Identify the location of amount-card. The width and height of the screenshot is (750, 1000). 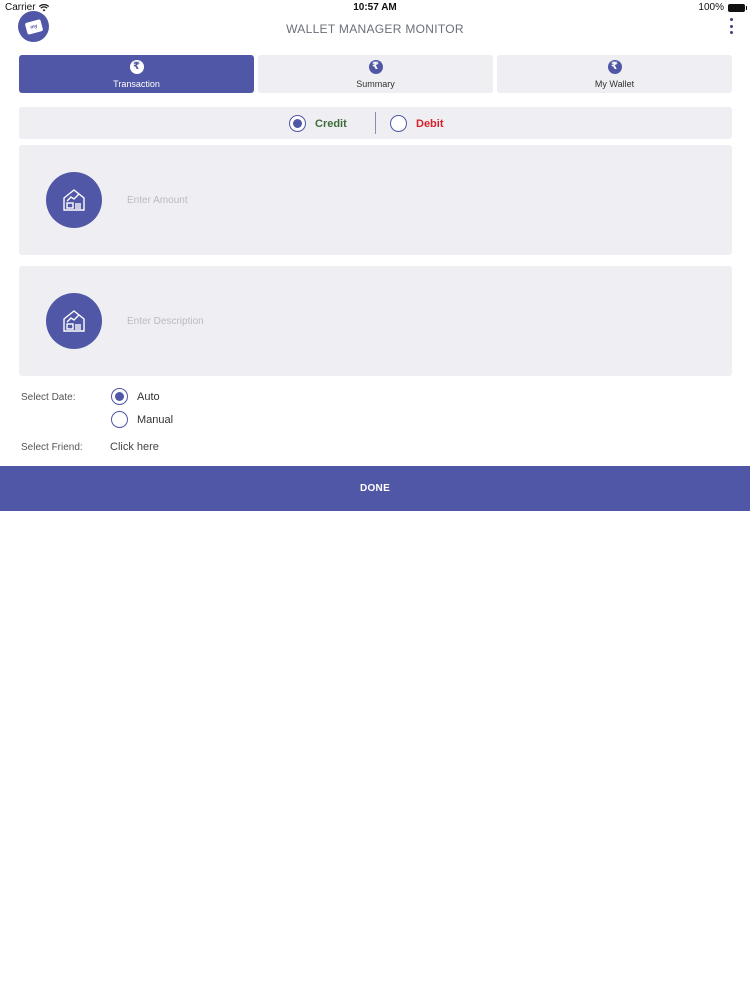
(375, 200).